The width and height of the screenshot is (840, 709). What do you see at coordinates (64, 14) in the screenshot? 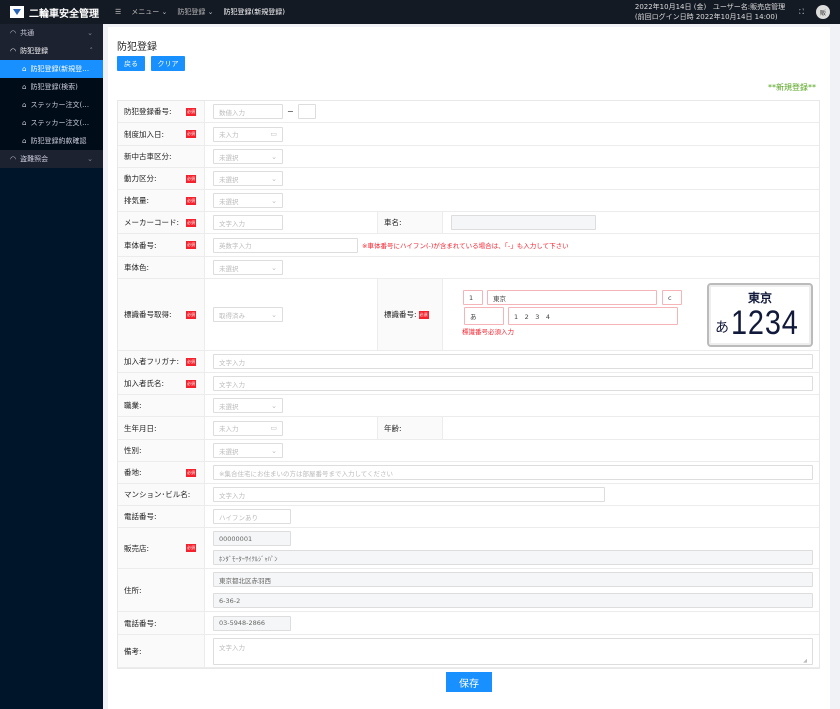
I see `app-title: 二輪車安全管理` at bounding box center [64, 14].